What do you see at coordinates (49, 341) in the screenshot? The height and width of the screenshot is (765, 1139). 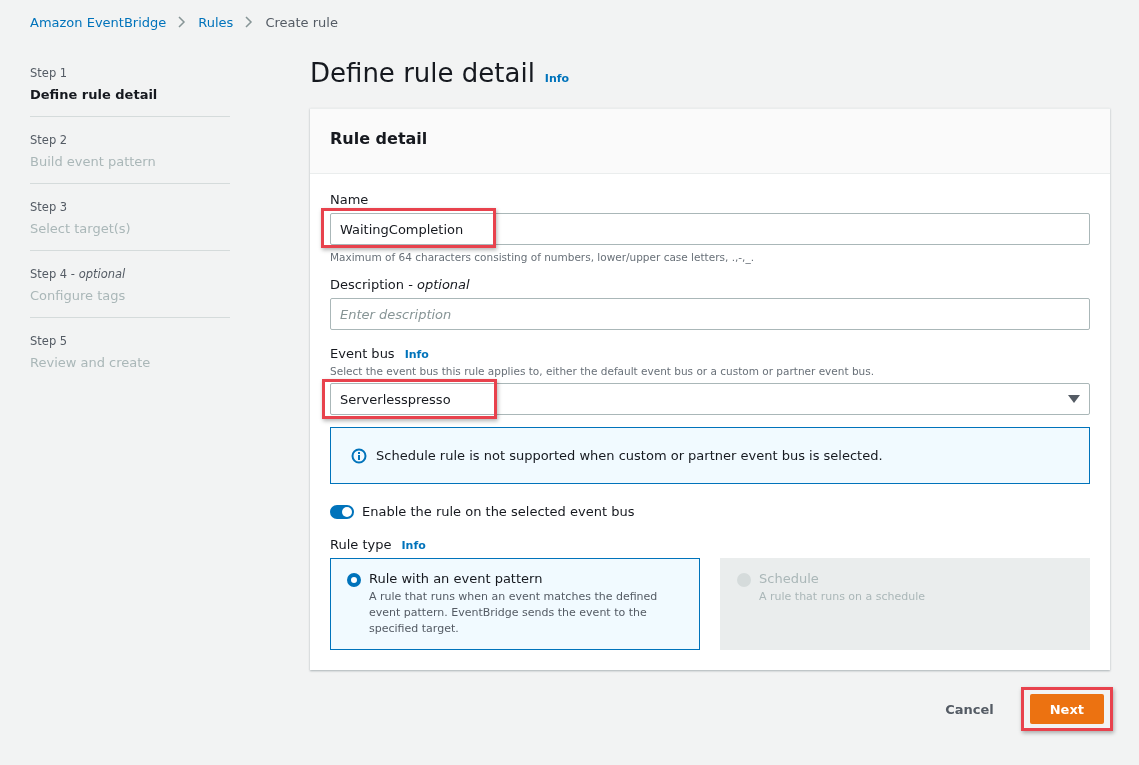 I see `step-label: Step 5` at bounding box center [49, 341].